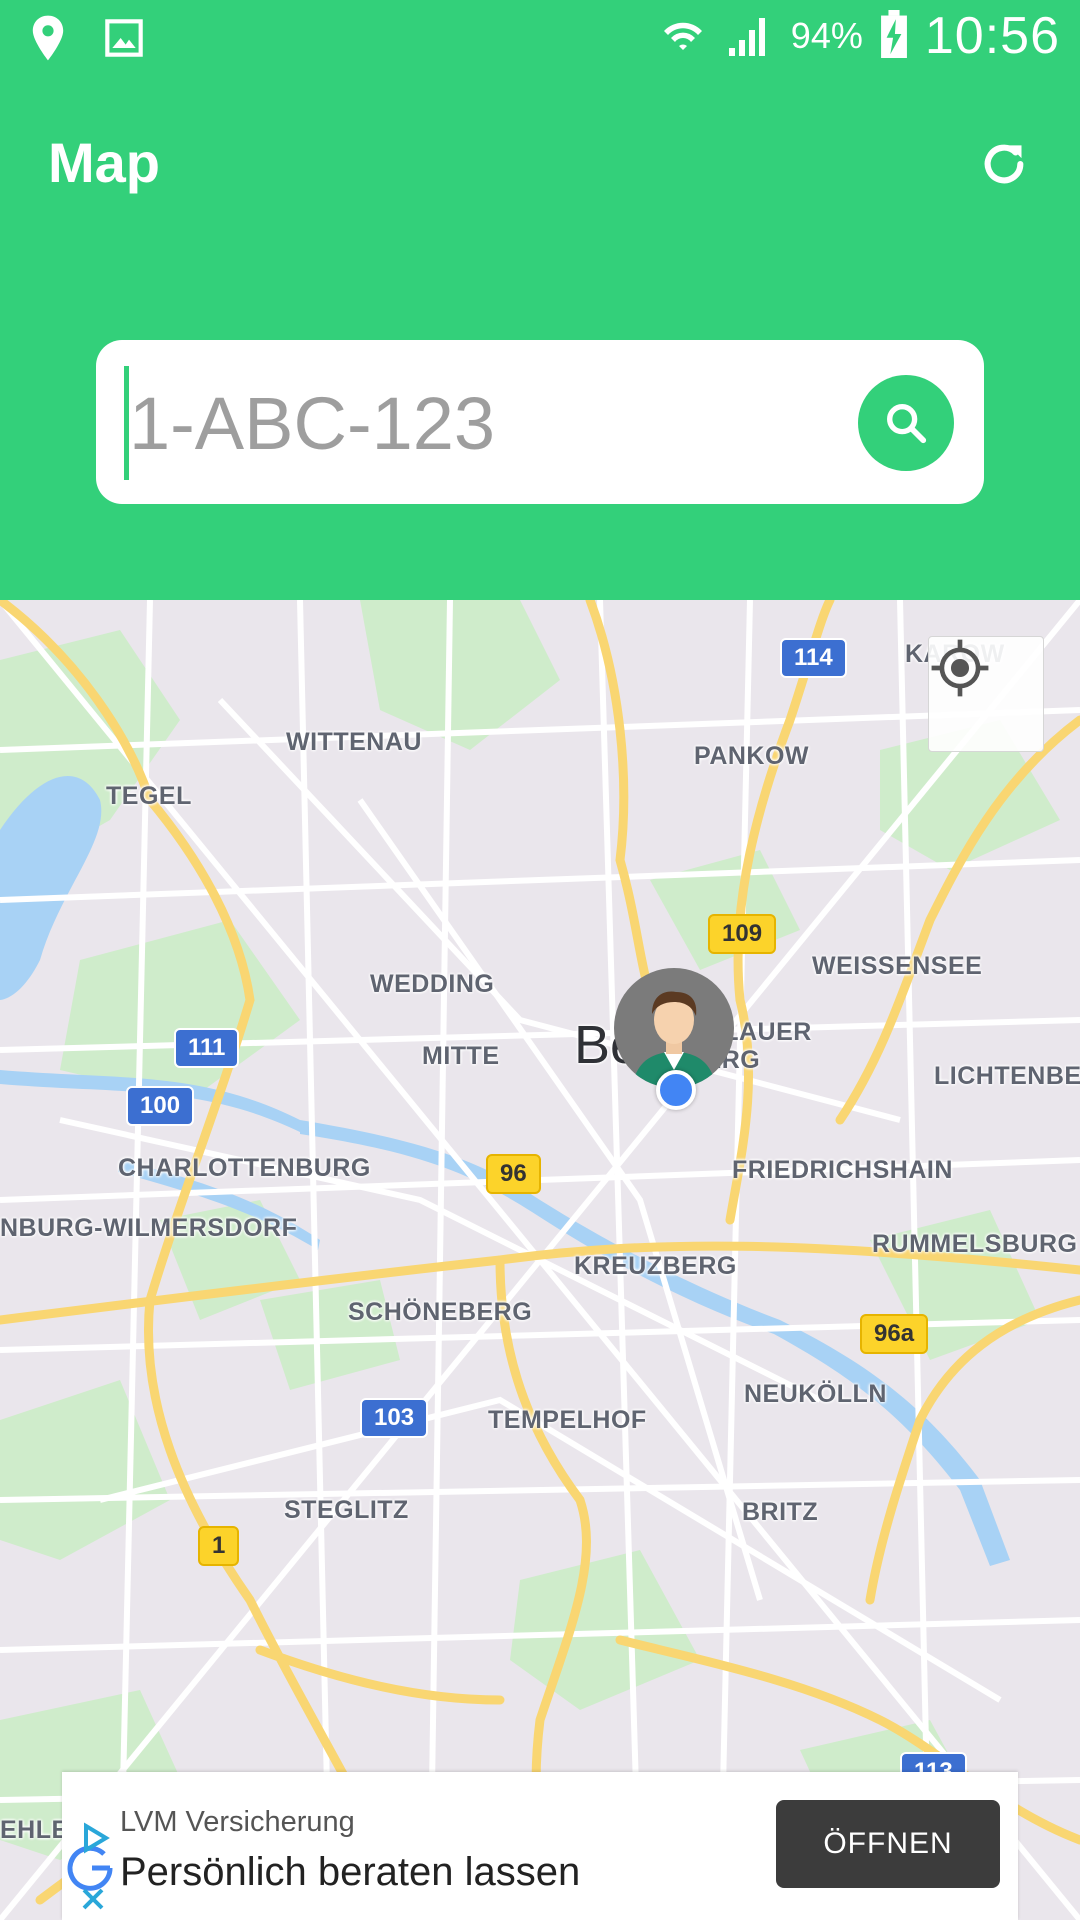  I want to click on district-label: FRIEDRICHSHAIN, so click(842, 1170).